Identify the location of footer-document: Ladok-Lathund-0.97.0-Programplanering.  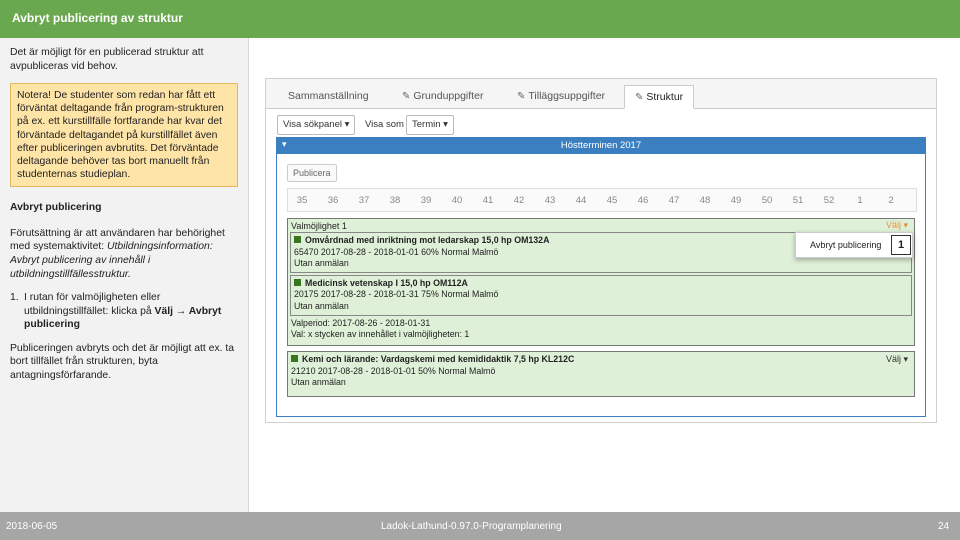
(471, 526).